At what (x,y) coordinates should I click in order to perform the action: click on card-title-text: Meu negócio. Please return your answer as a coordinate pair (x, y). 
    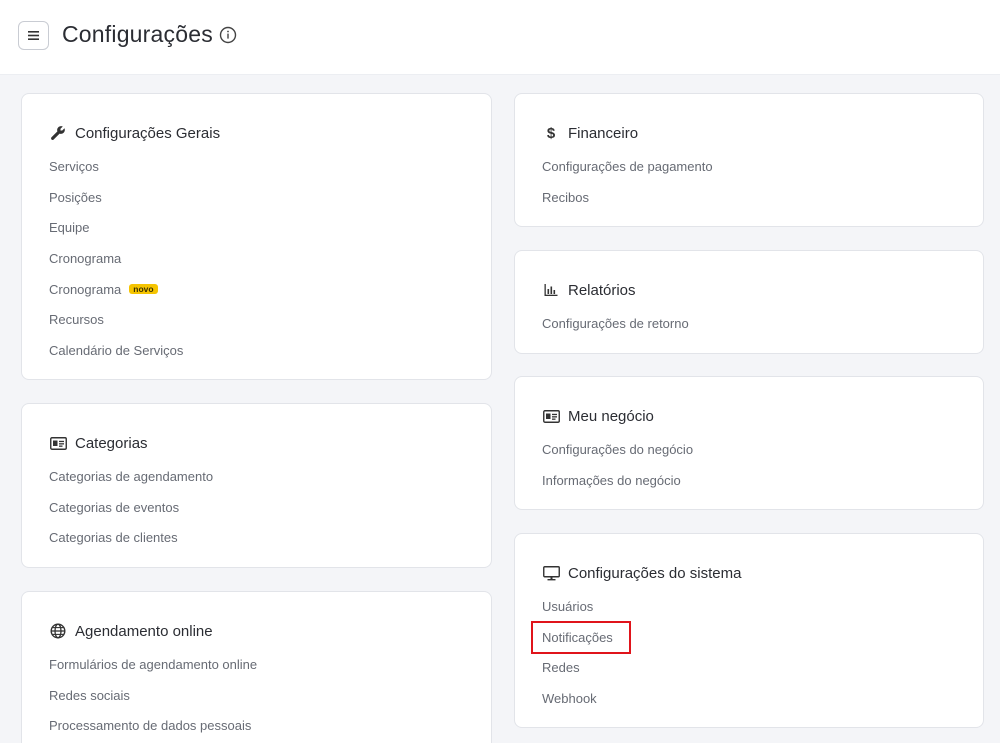
    Looking at the image, I should click on (611, 416).